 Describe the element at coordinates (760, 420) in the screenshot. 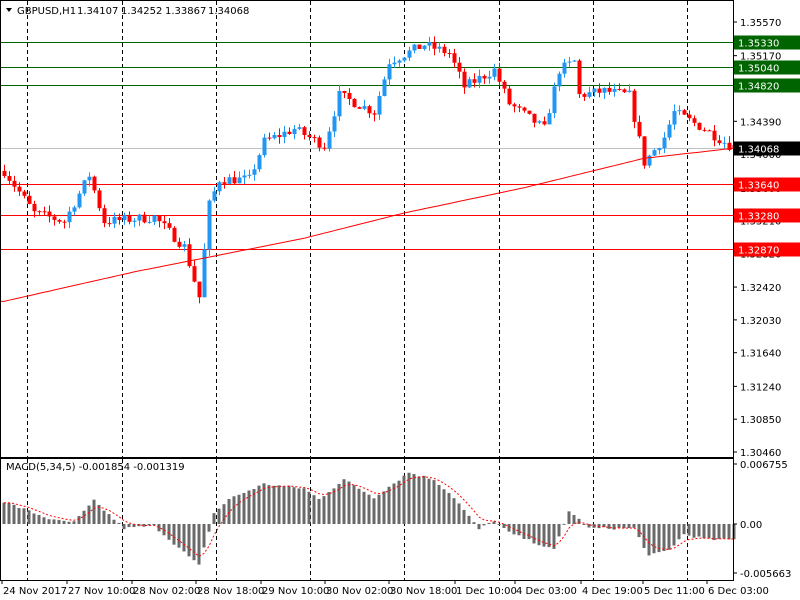

I see `y-tick-label: 1.30850` at that location.